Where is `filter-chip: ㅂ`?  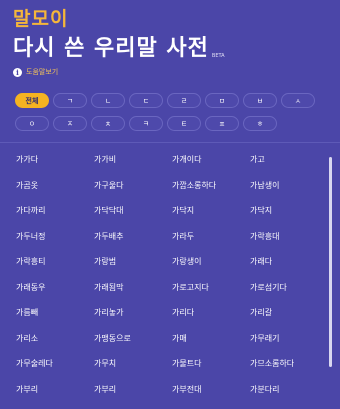
filter-chip: ㅂ is located at coordinates (260, 100).